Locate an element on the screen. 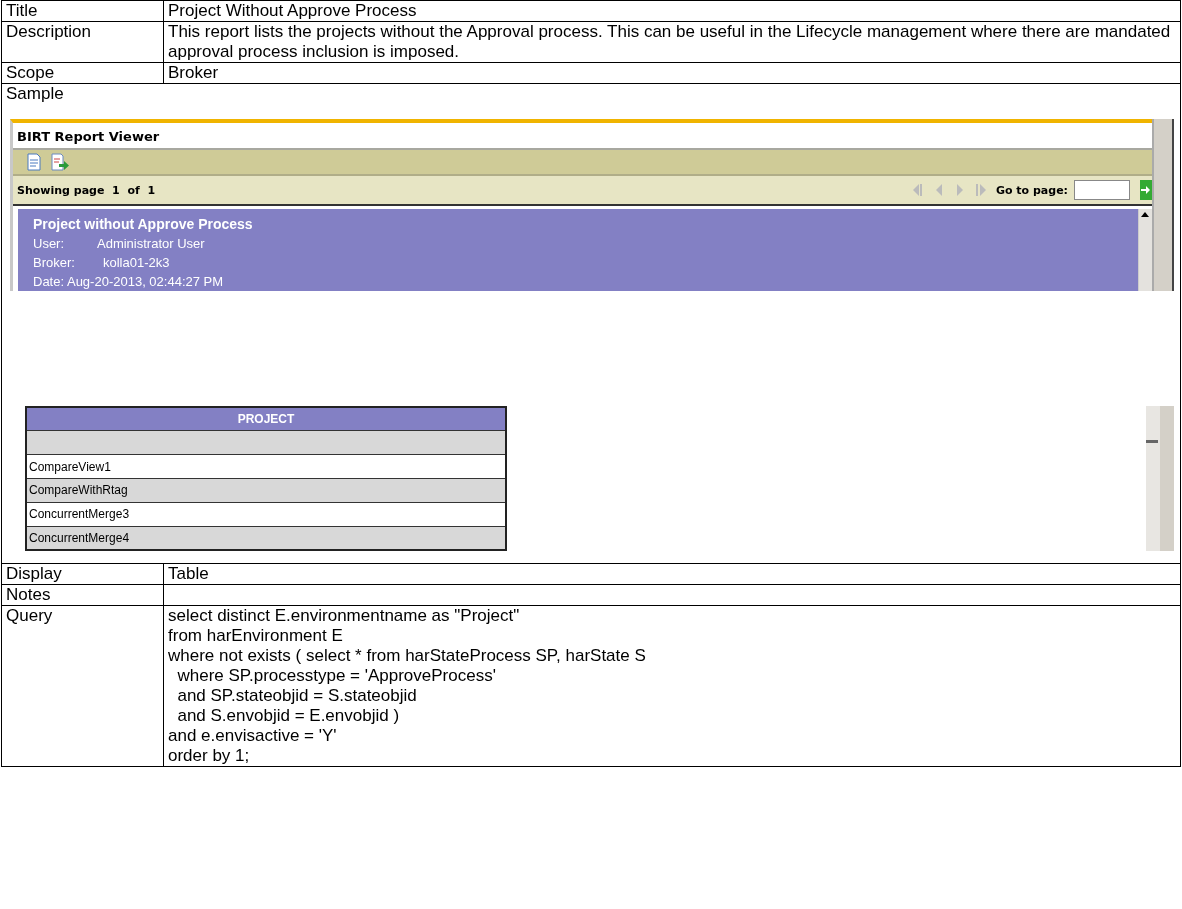 The height and width of the screenshot is (909, 1182). page-number-field is located at coordinates (1102, 190).